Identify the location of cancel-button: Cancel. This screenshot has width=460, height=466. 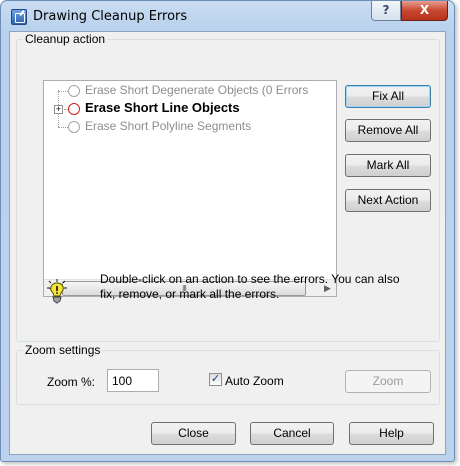
(292, 433).